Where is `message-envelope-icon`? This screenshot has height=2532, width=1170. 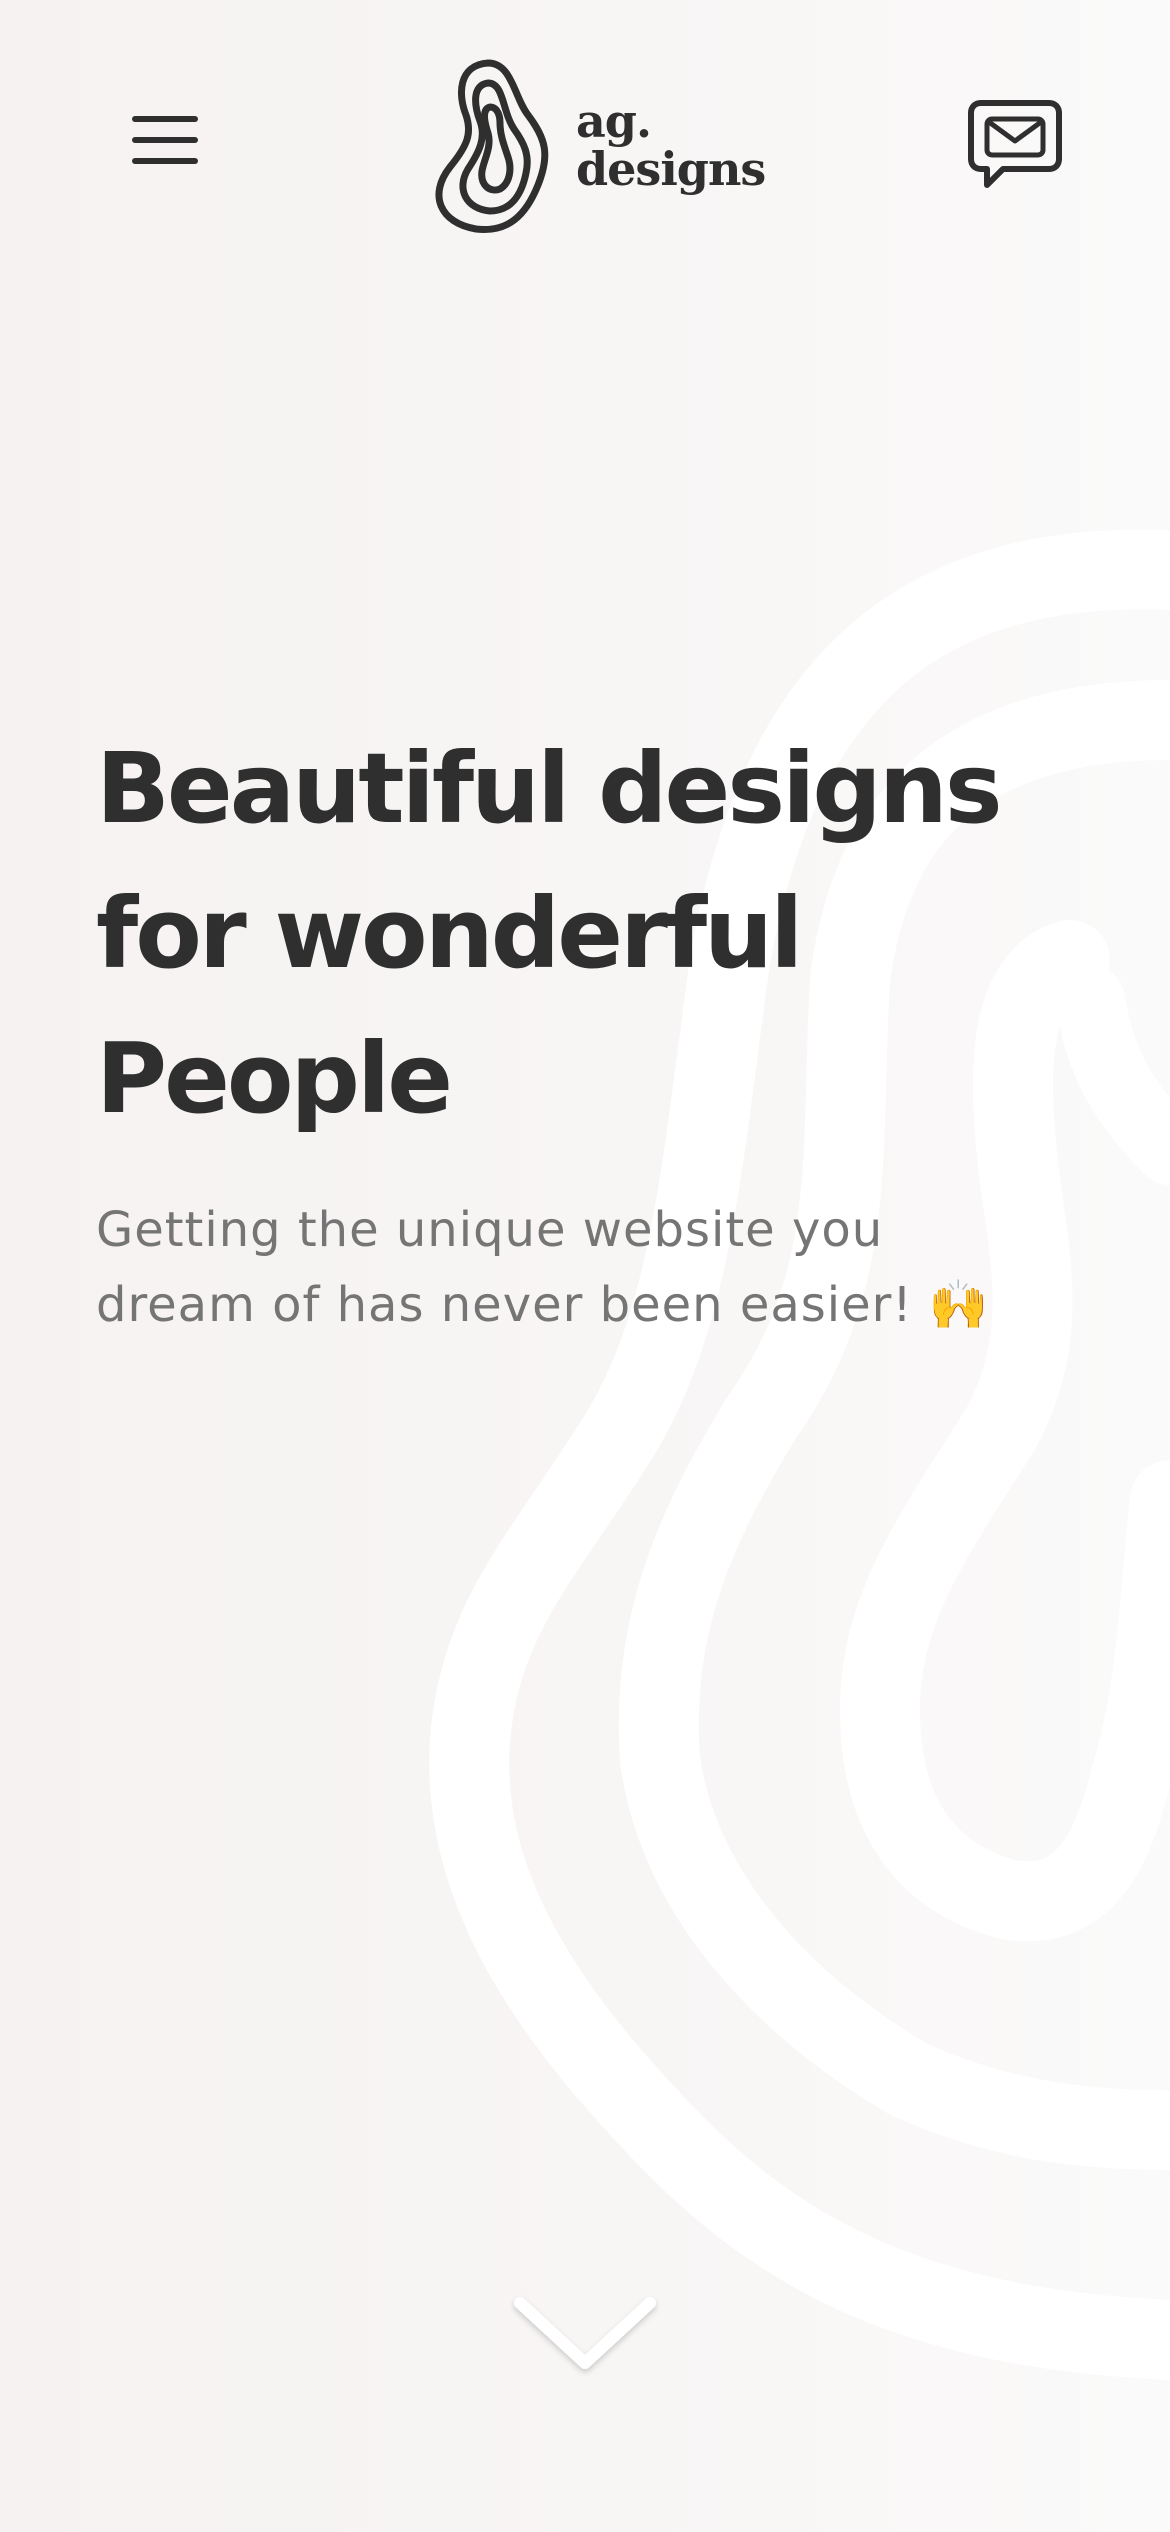 message-envelope-icon is located at coordinates (1015, 144).